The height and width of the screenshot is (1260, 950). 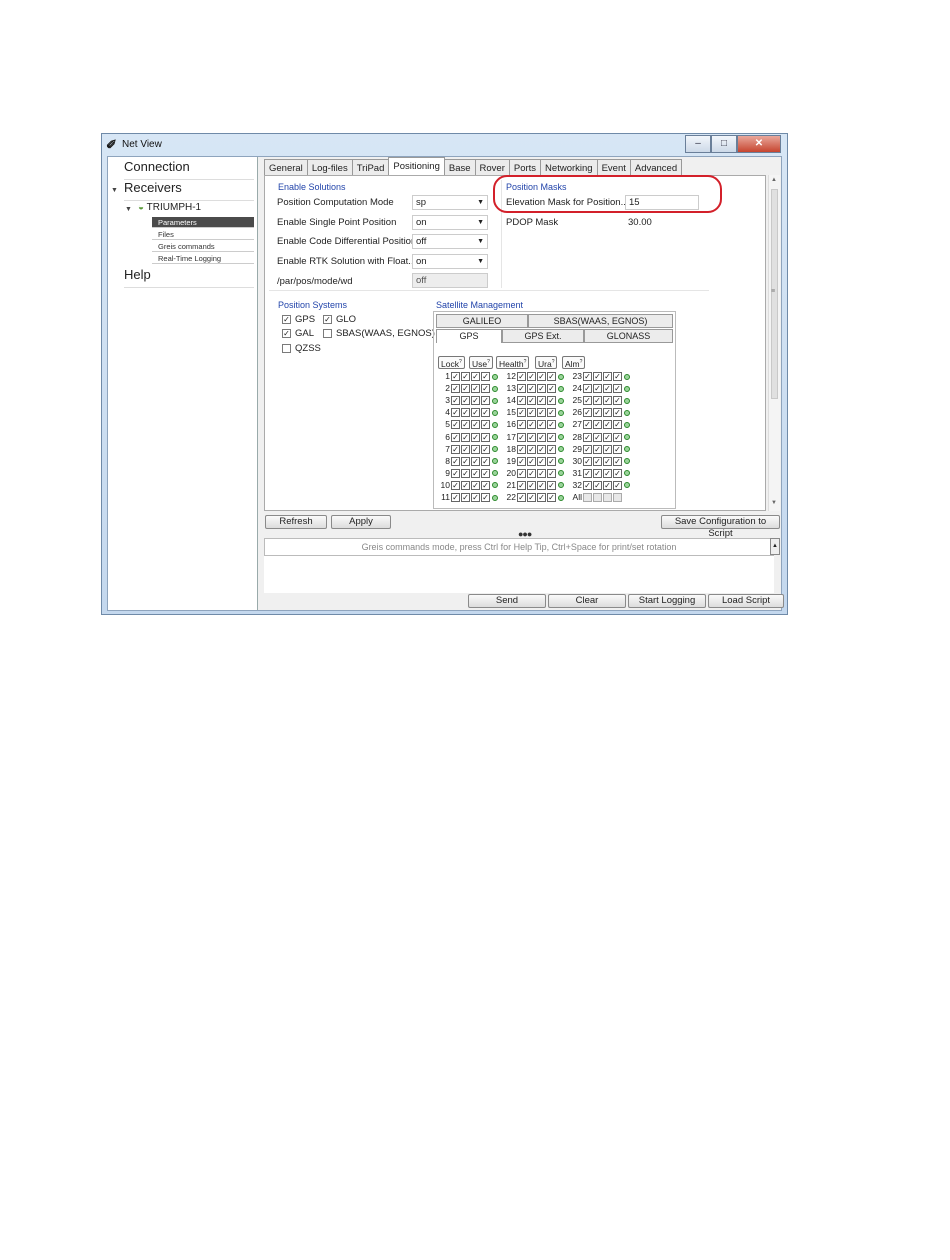 I want to click on triangle-down-icon: ▼, so click(x=128, y=209).